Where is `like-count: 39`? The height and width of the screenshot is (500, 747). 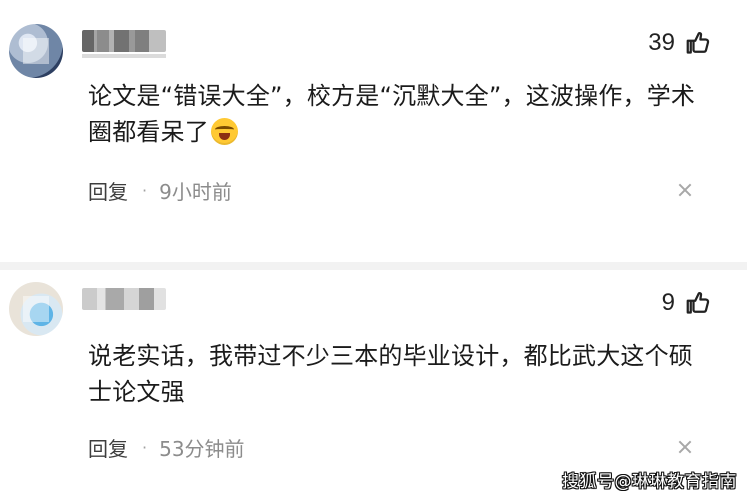 like-count: 39 is located at coordinates (661, 42).